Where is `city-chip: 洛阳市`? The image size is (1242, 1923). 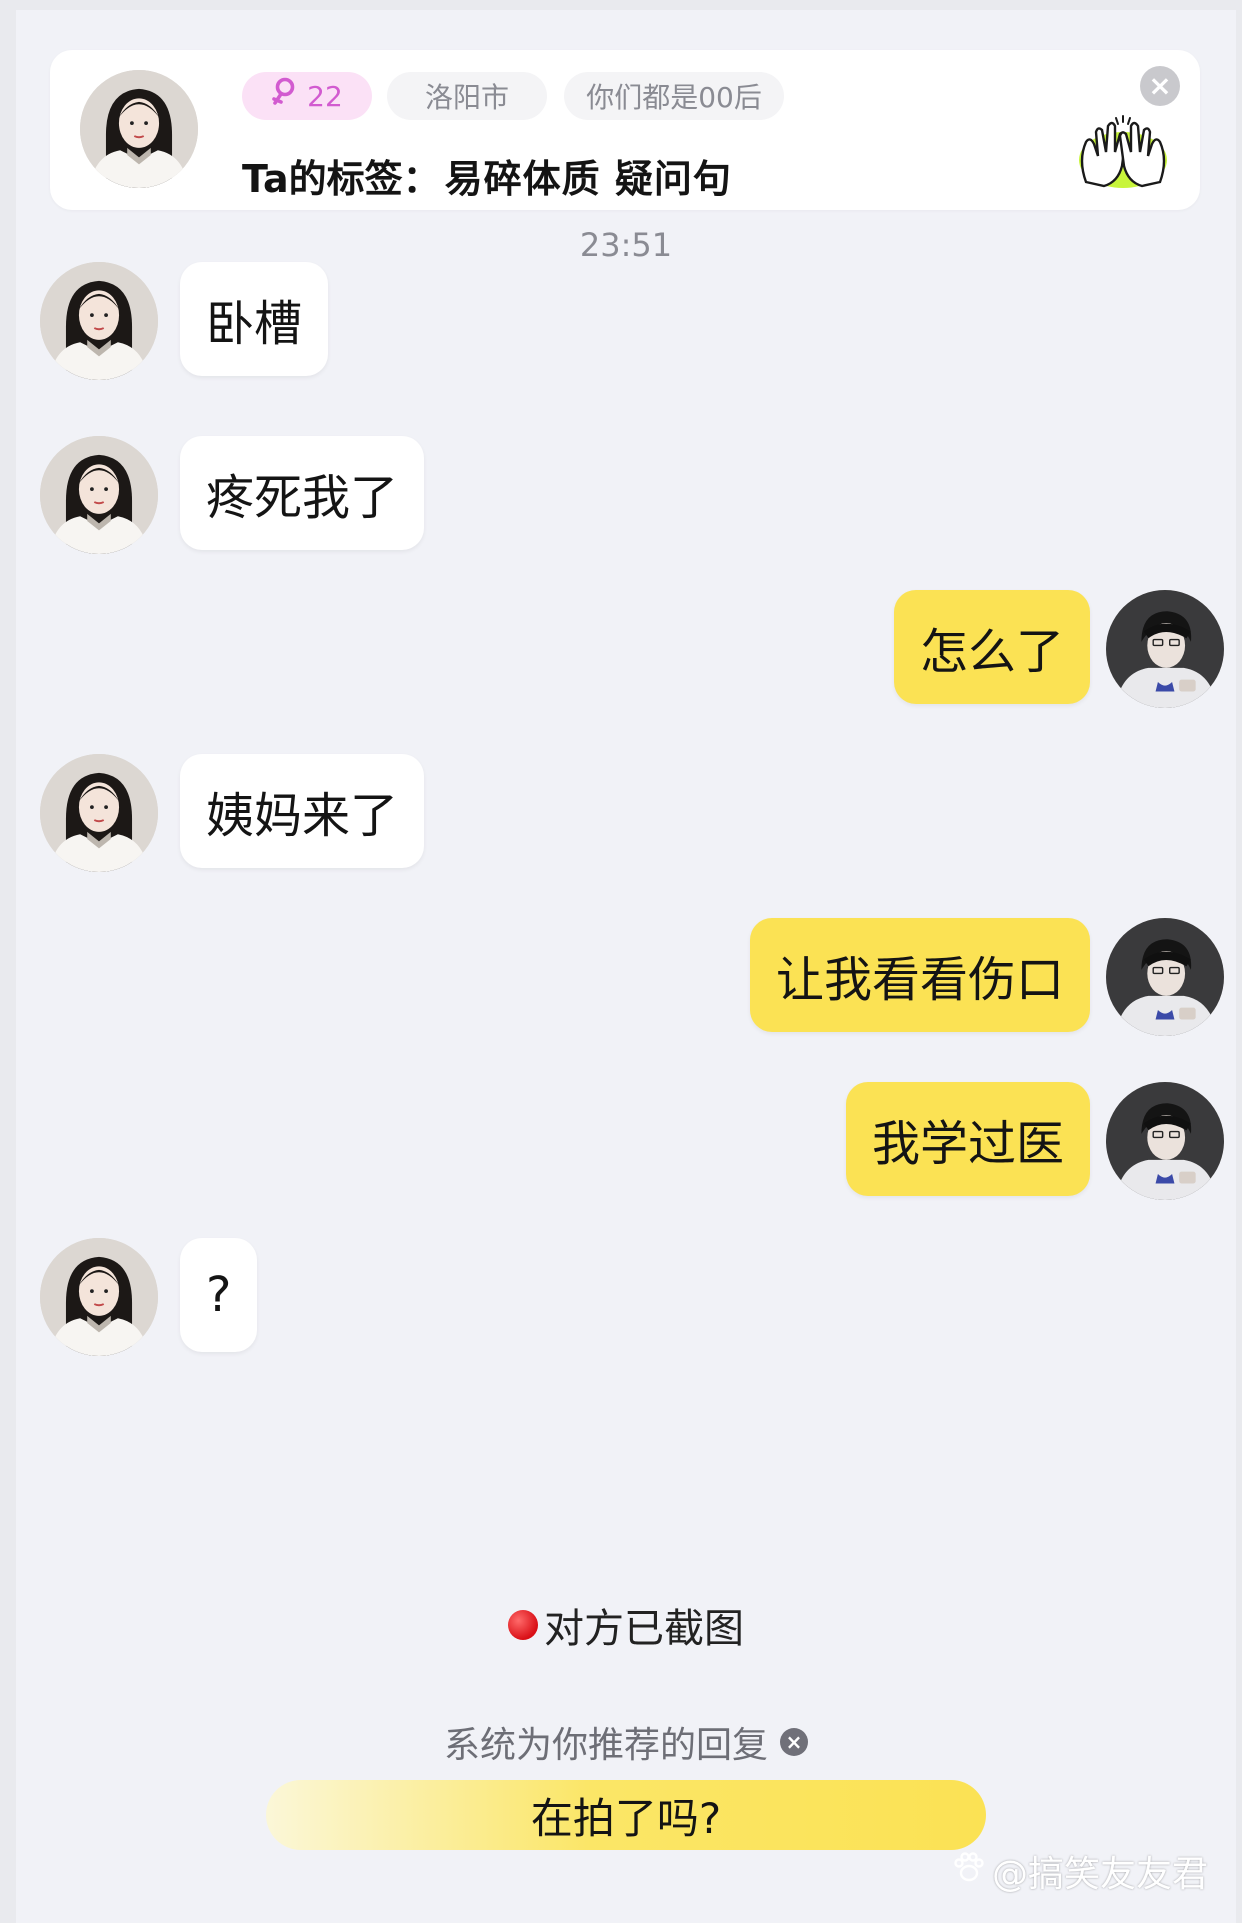 city-chip: 洛阳市 is located at coordinates (467, 96).